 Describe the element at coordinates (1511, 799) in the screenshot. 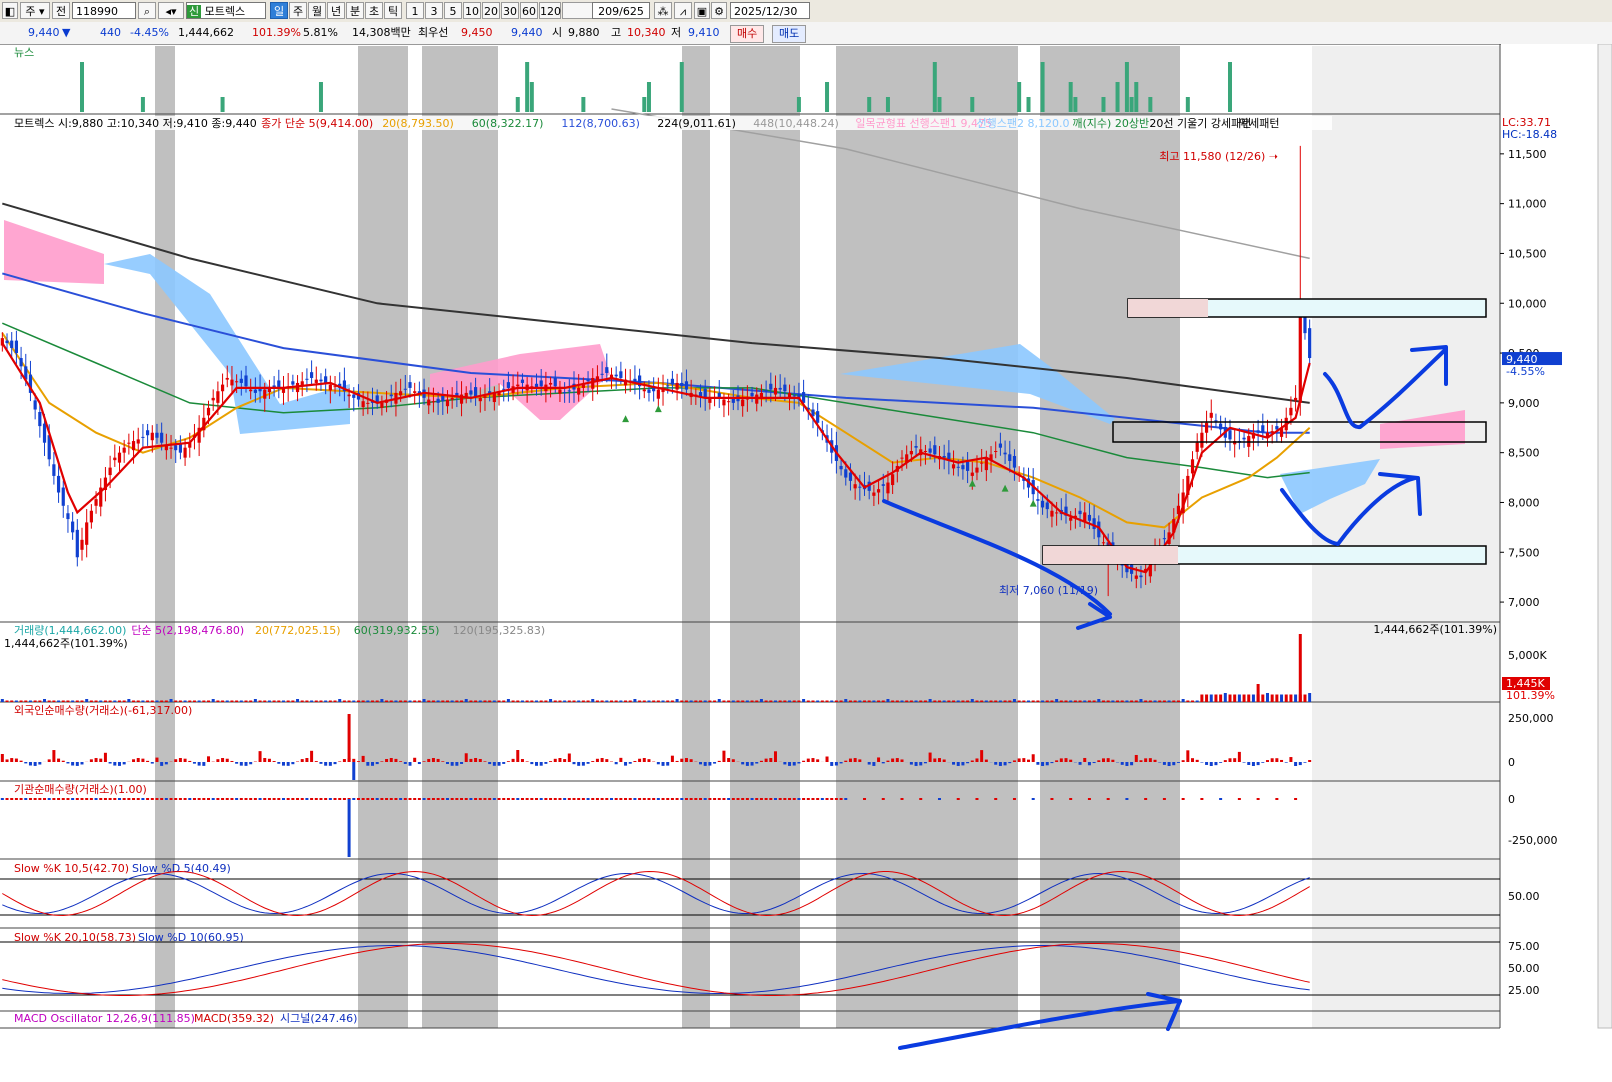

I see `inst-tick-0: 0` at that location.